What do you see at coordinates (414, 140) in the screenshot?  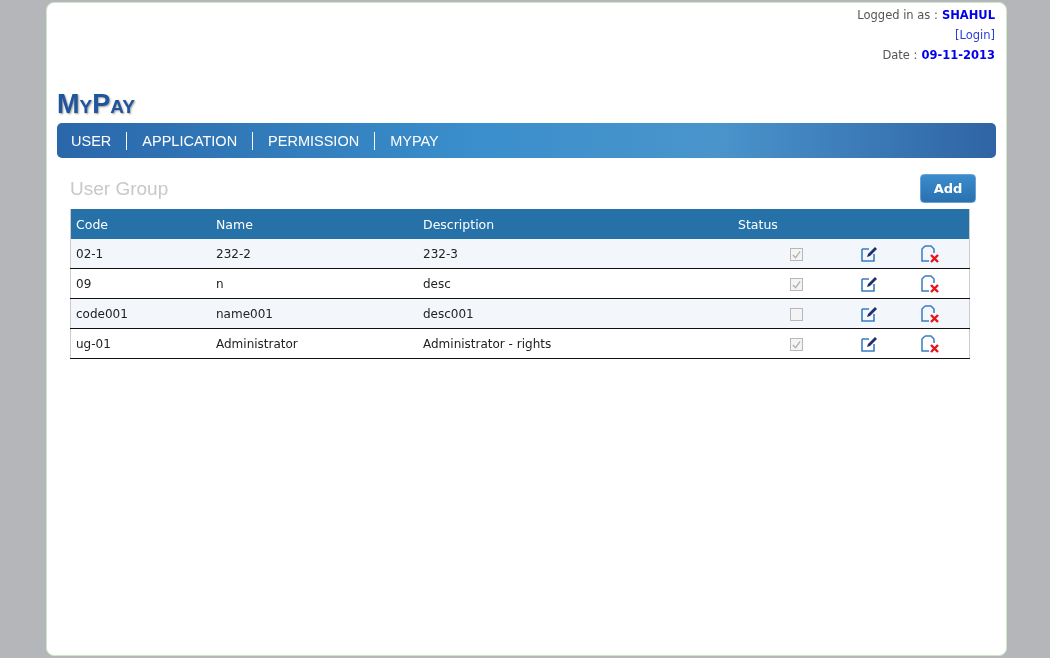 I see `nav-item: MYPAY` at bounding box center [414, 140].